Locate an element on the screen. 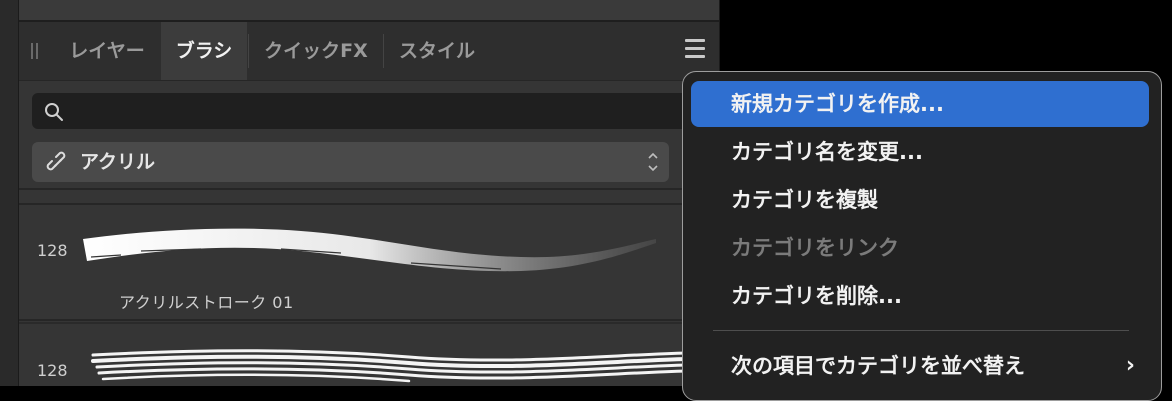  tab-quick-fx: クイックFX is located at coordinates (316, 51).